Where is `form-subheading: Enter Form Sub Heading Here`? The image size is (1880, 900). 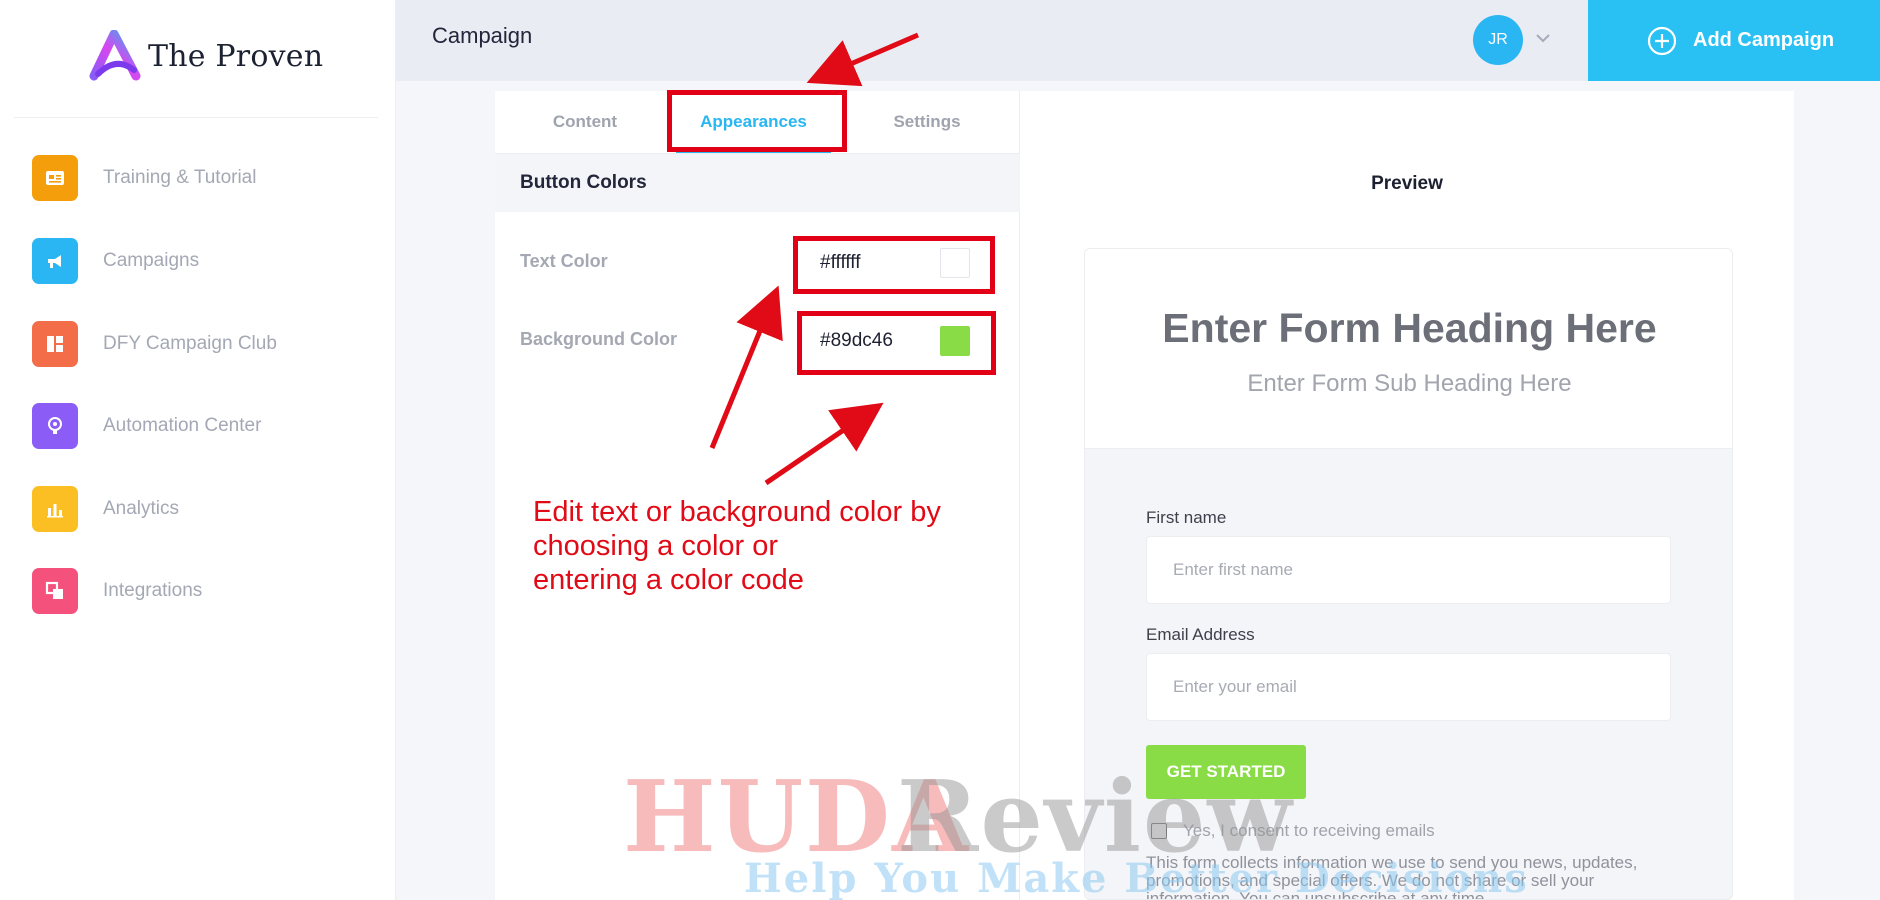 form-subheading: Enter Form Sub Heading Here is located at coordinates (1409, 383).